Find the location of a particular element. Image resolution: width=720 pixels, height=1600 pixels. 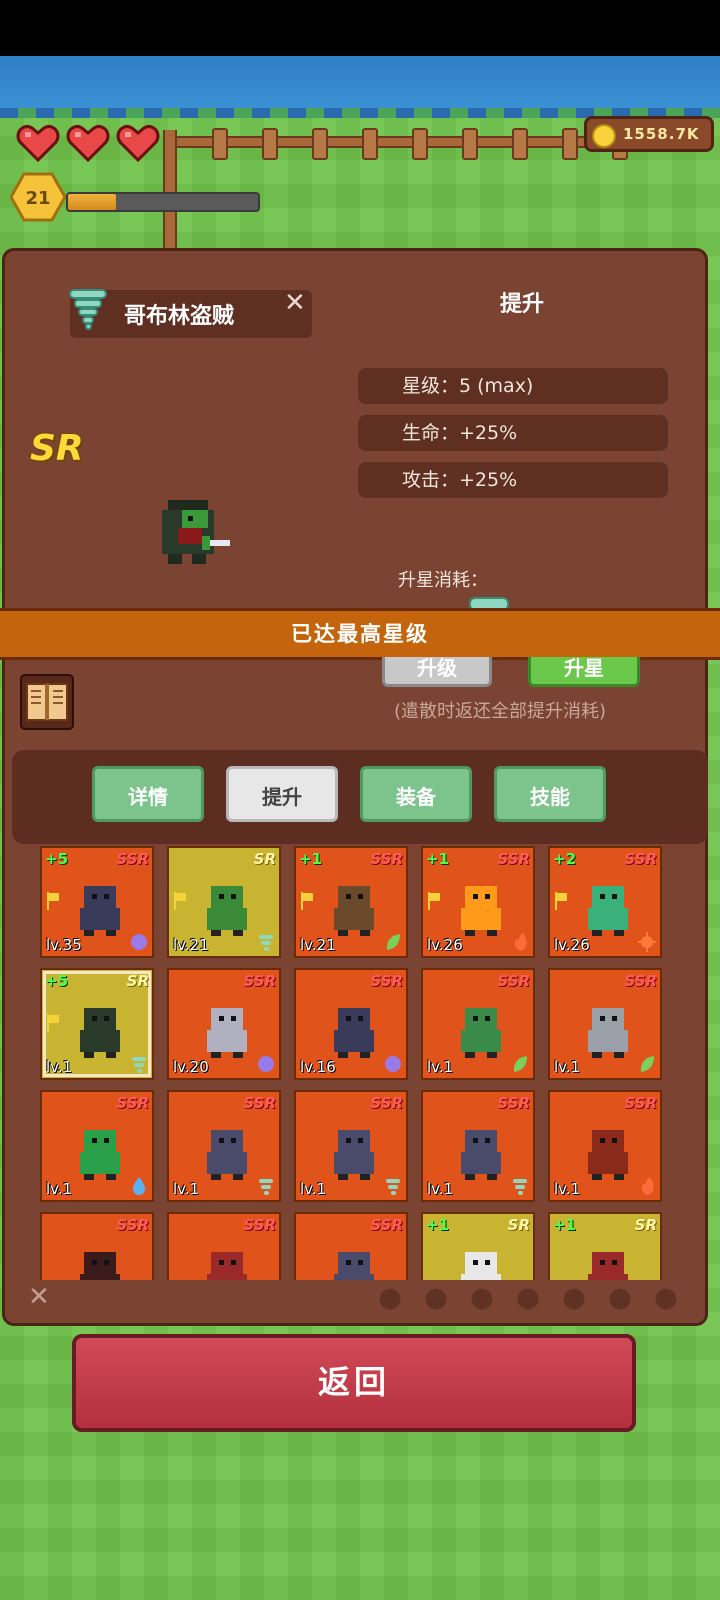

leaf-filter-icon is located at coordinates (390, 1299).